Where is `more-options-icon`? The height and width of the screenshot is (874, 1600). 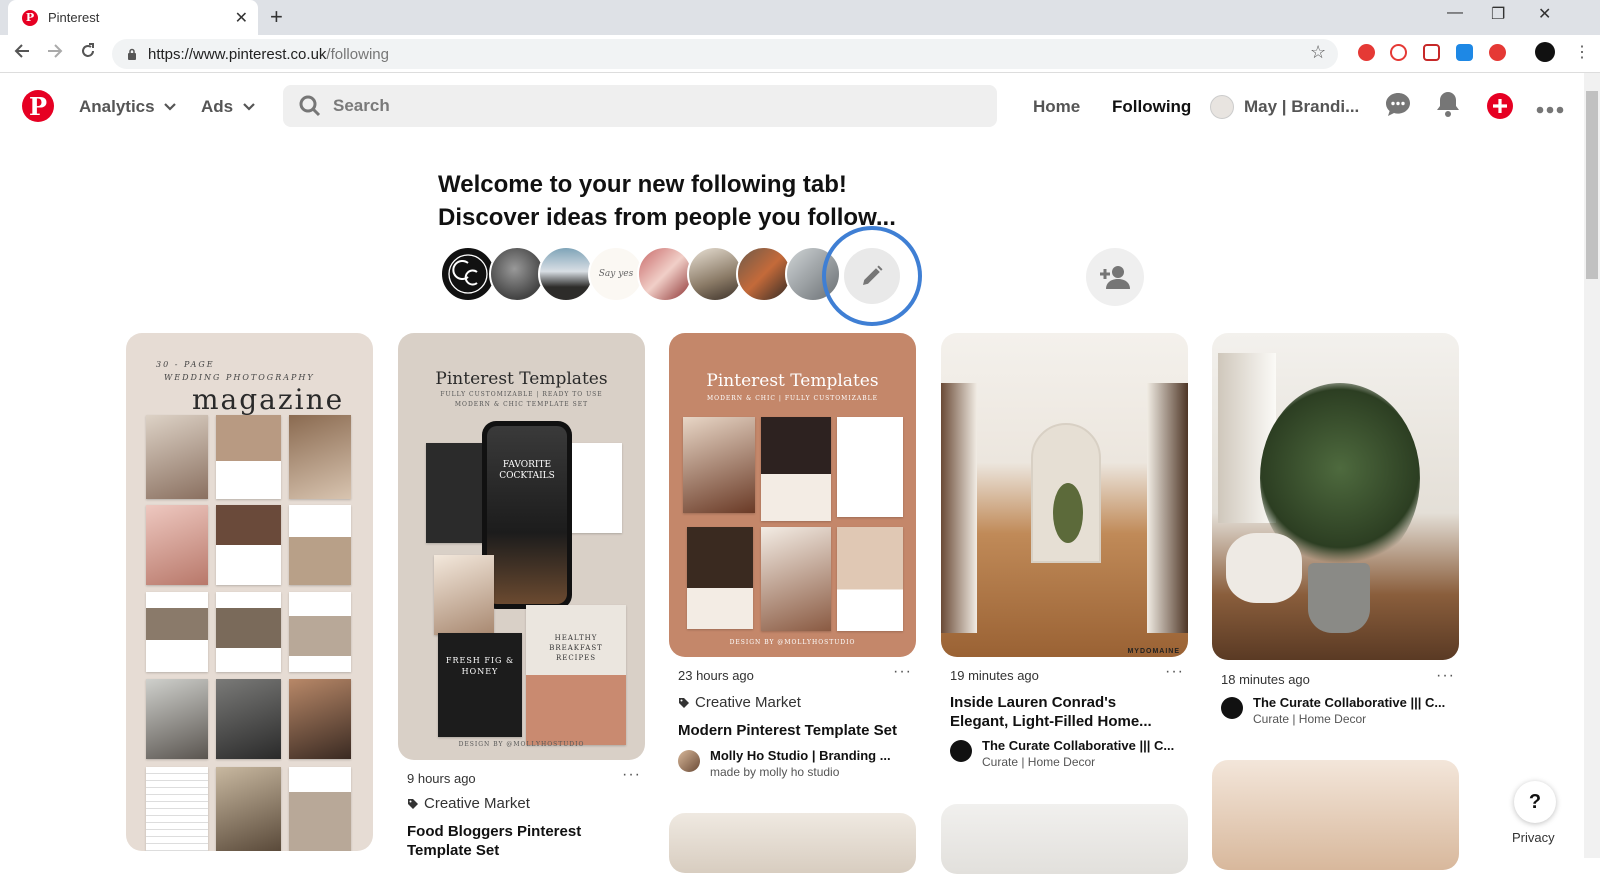
more-options-icon is located at coordinates (1550, 110).